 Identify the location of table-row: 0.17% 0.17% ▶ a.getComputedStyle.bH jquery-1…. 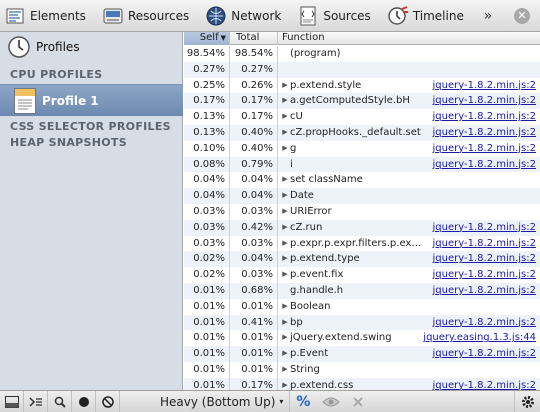
(362, 101).